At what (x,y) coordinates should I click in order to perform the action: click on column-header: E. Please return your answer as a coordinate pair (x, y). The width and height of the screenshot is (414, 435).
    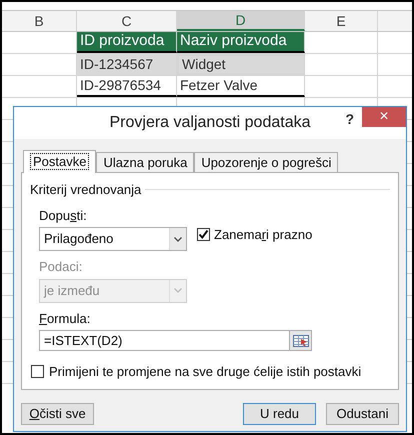
    Looking at the image, I should click on (341, 21).